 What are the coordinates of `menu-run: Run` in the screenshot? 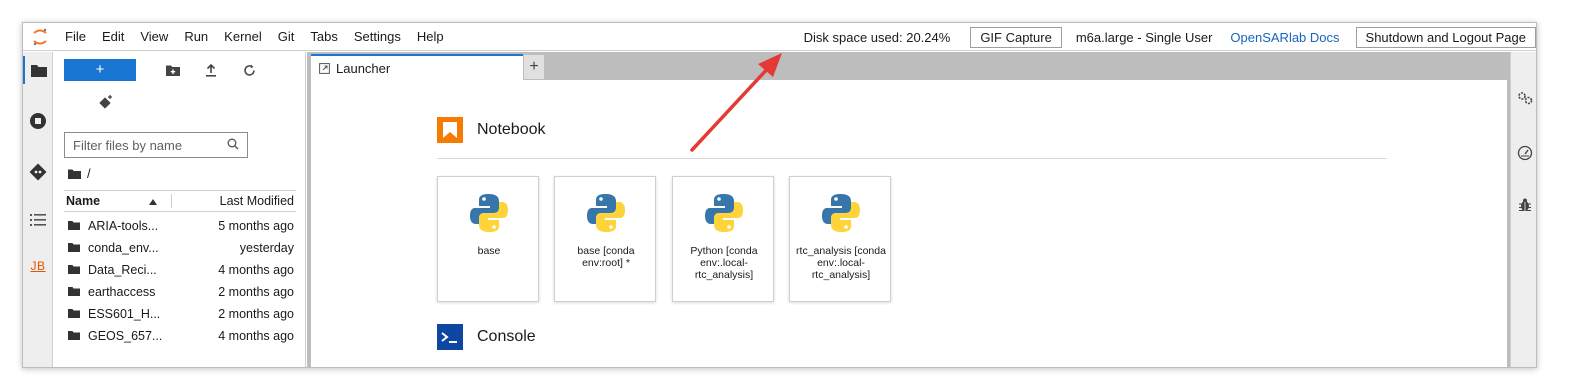 It's located at (196, 37).